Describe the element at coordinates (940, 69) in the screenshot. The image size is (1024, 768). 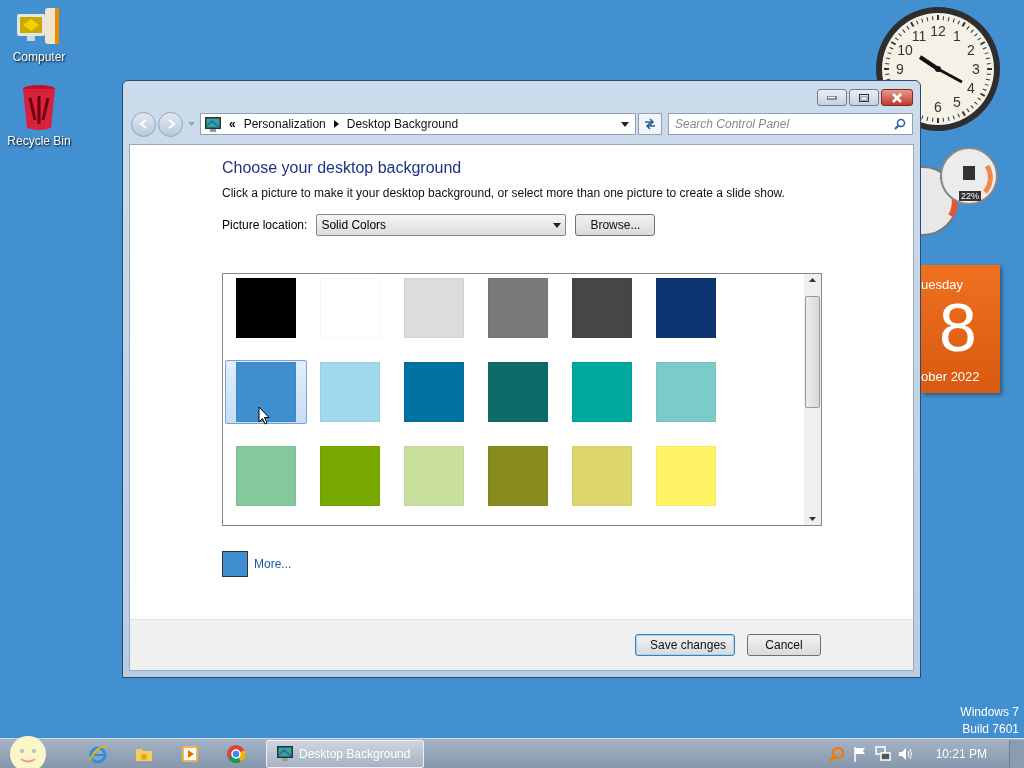
I see `clock-hands` at that location.